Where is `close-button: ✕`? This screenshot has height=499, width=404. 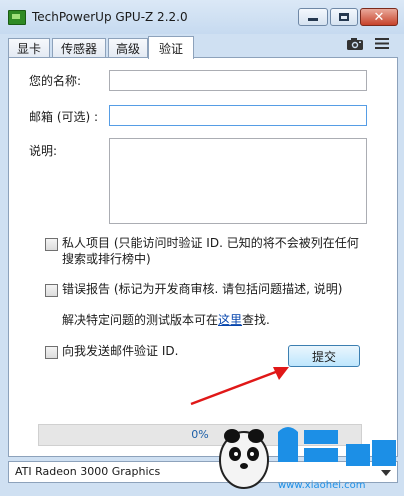 close-button: ✕ is located at coordinates (379, 17).